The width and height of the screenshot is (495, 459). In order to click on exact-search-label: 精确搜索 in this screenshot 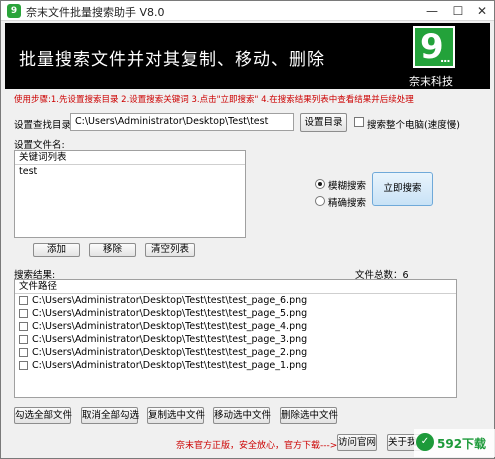, I will do `click(347, 203)`.